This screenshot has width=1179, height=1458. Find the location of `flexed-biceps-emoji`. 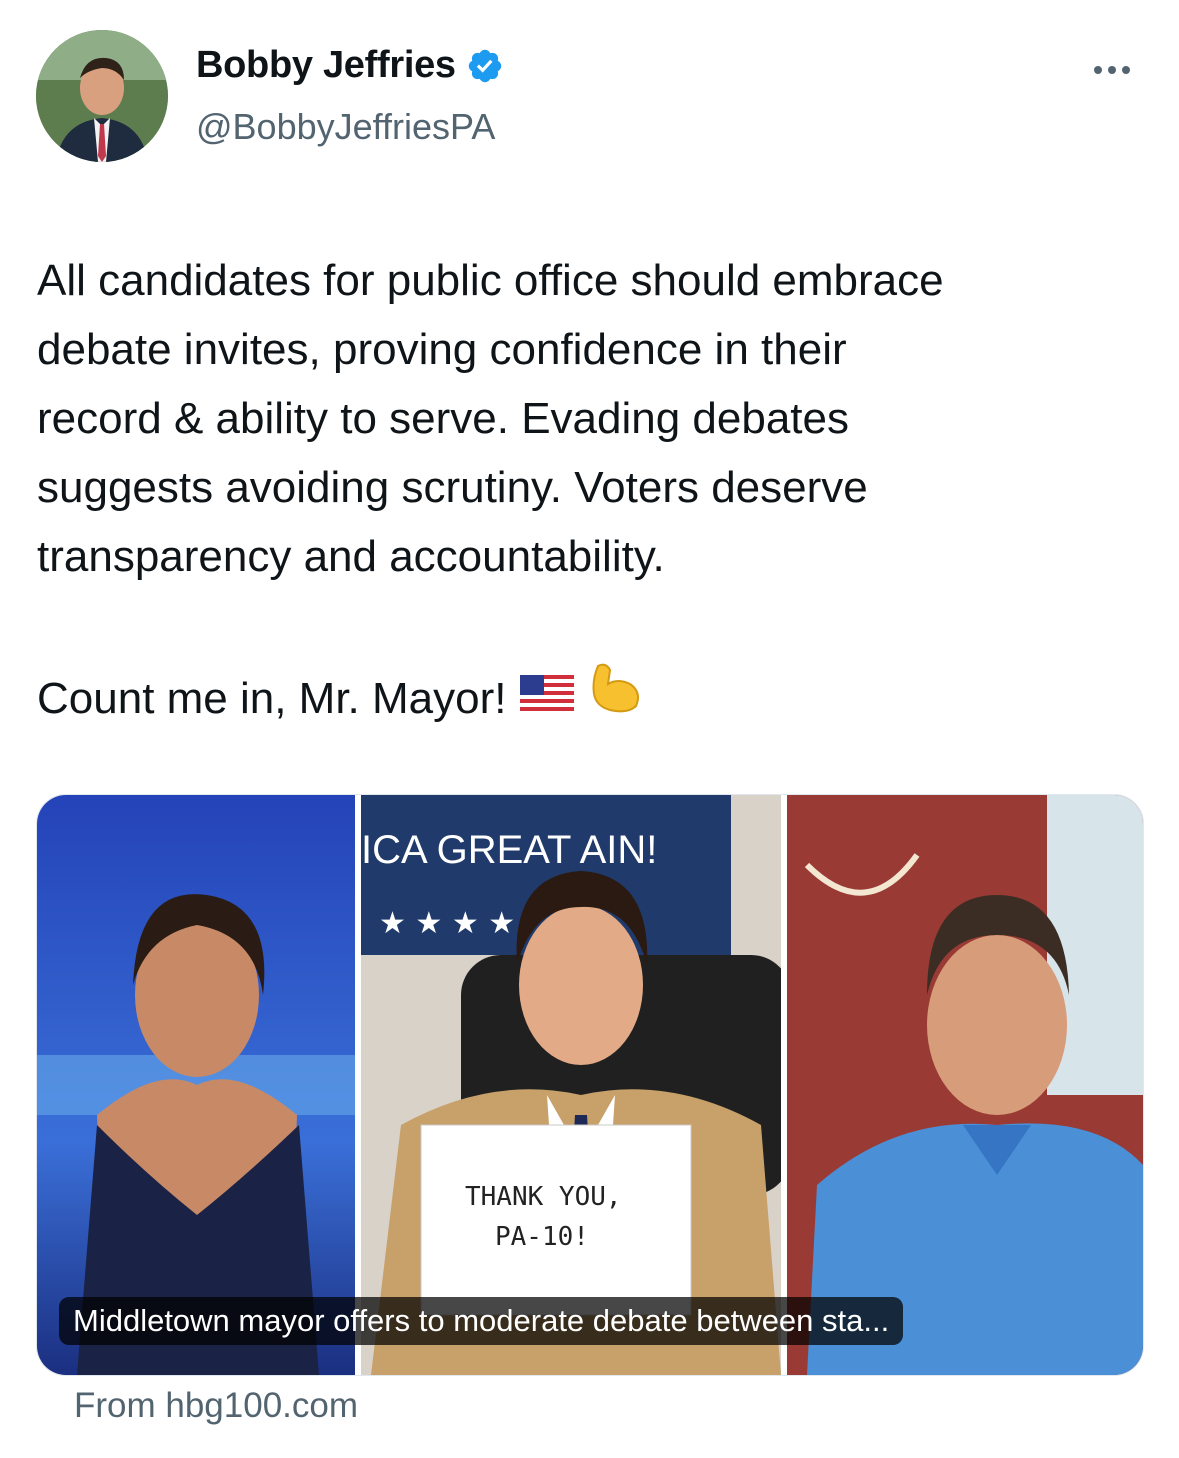

flexed-biceps-emoji is located at coordinates (616, 698).